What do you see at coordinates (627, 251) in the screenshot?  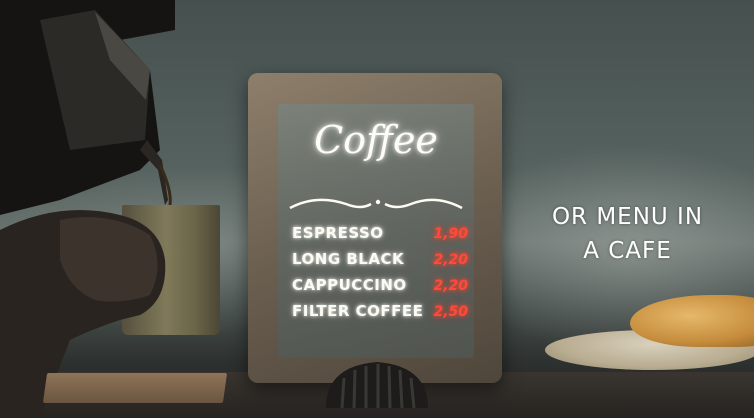 I see `caption-line-2: A CAFE` at bounding box center [627, 251].